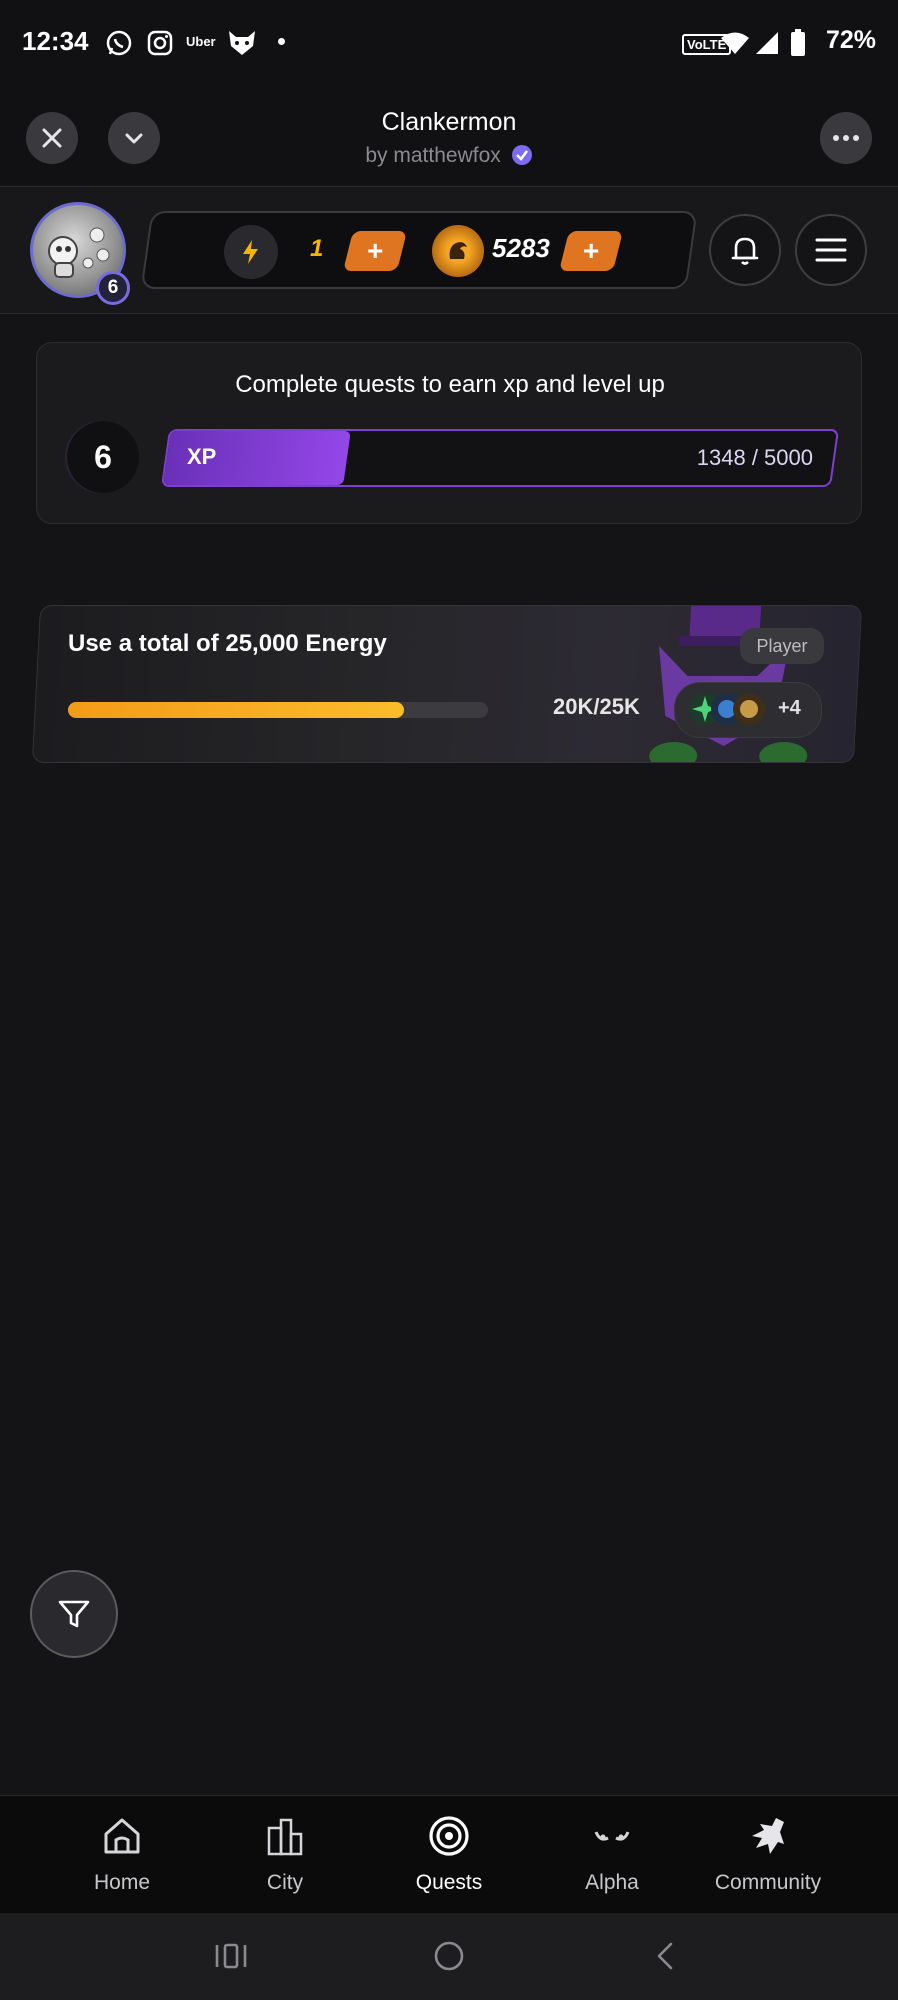  Describe the element at coordinates (122, 1836) in the screenshot. I see `home-icon` at that location.